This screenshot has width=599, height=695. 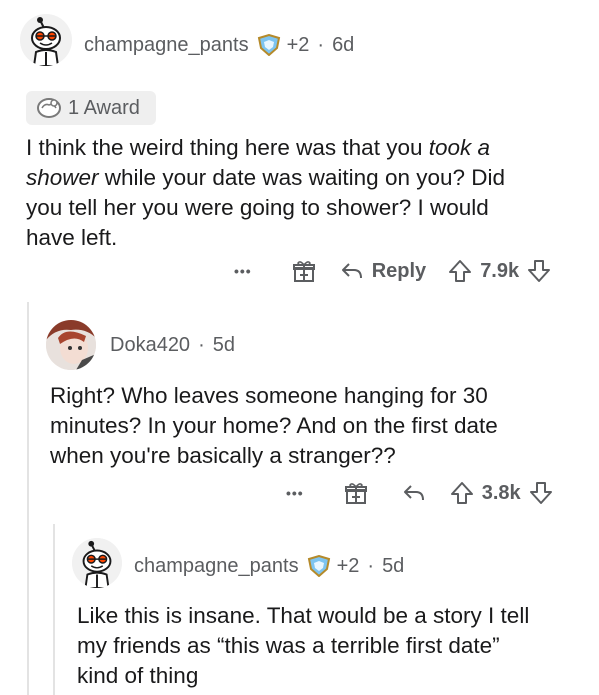 I want to click on user-photo-icon, so click(x=71, y=345).